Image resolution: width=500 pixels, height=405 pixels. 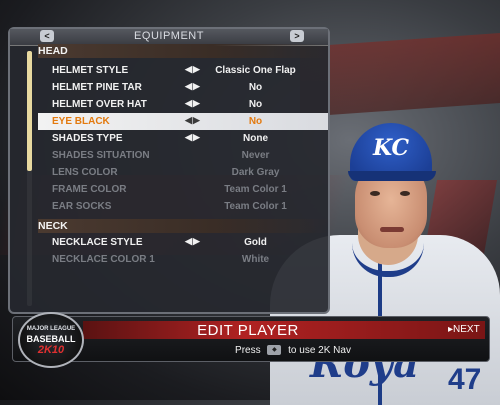 What do you see at coordinates (400, 75) in the screenshot?
I see `background-banner` at bounding box center [400, 75].